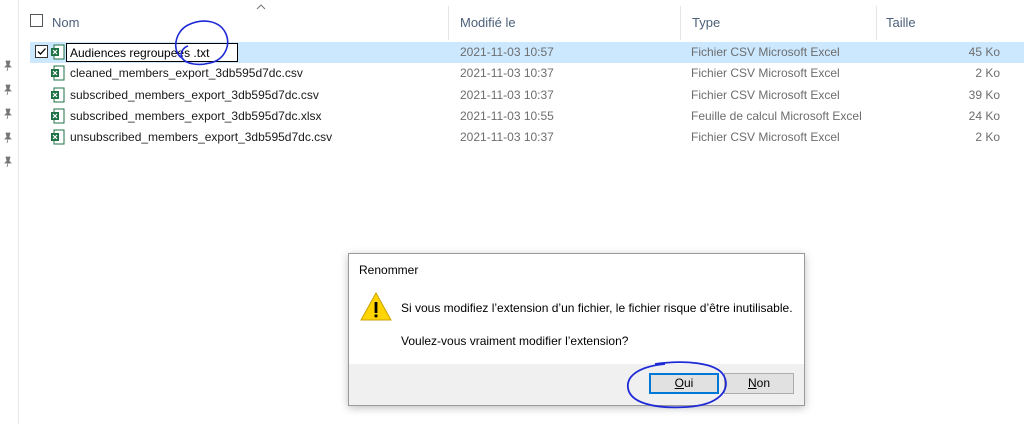 This screenshot has width=1024, height=424. What do you see at coordinates (36, 20) in the screenshot?
I see `select-all-checkbox` at bounding box center [36, 20].